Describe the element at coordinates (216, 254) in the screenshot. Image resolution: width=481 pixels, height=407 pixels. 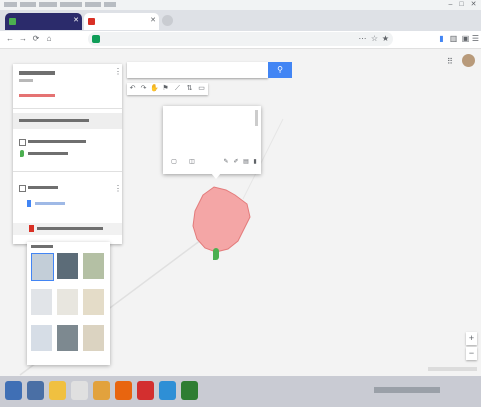
I see `map-marker` at that location.